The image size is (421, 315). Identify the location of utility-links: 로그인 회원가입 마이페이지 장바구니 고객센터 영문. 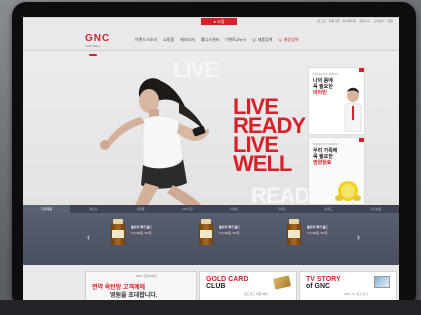
(355, 21).